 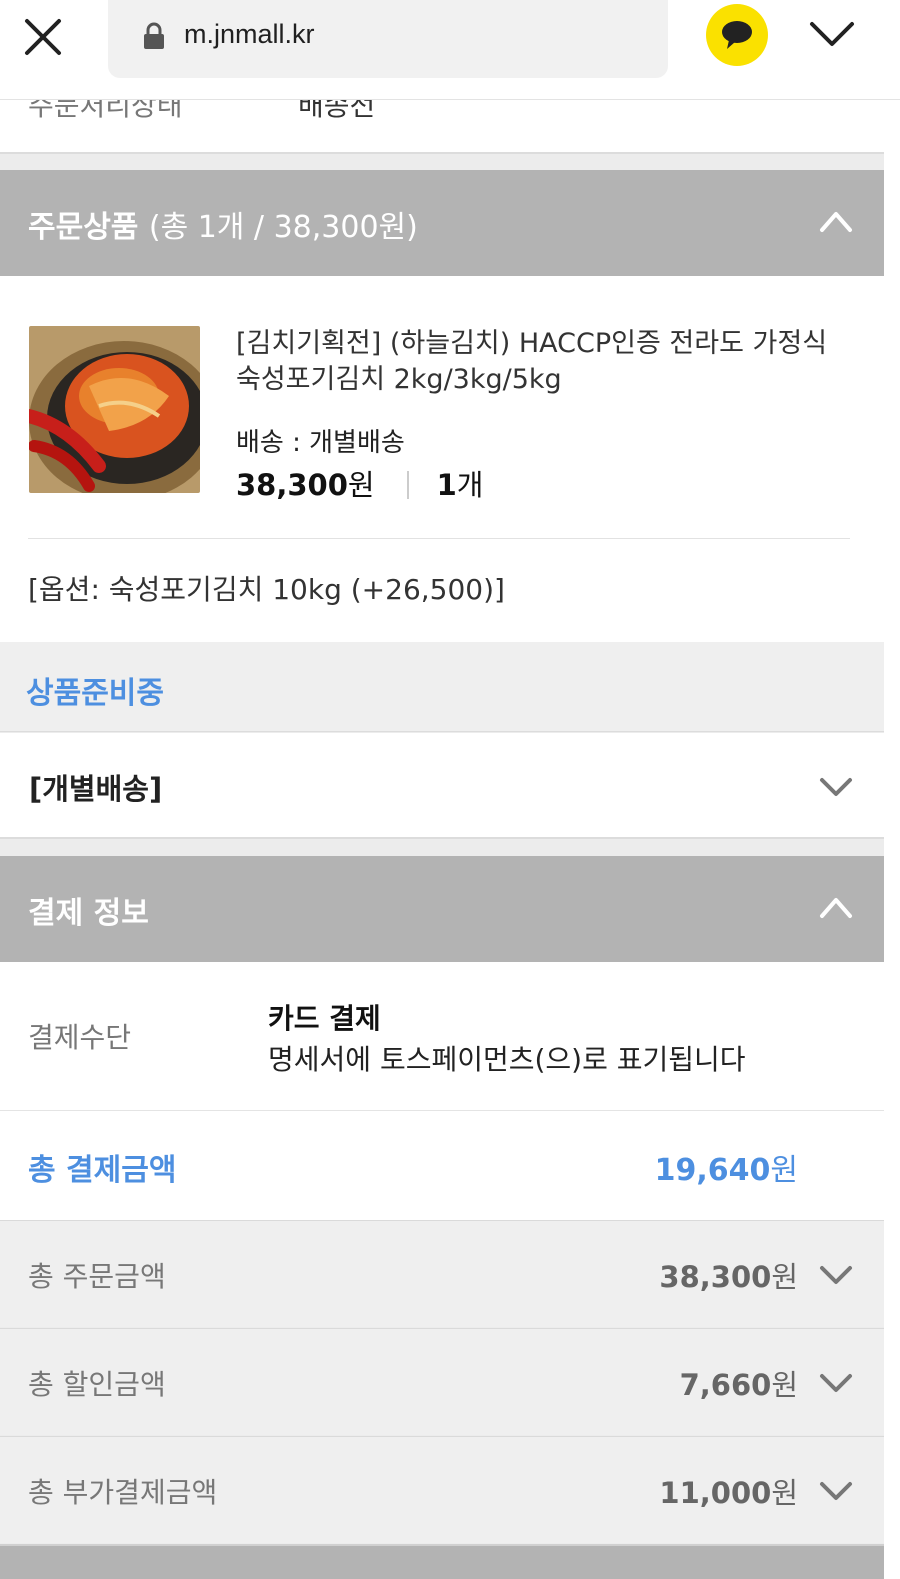 I want to click on product-quantity: 1, so click(x=446, y=485).